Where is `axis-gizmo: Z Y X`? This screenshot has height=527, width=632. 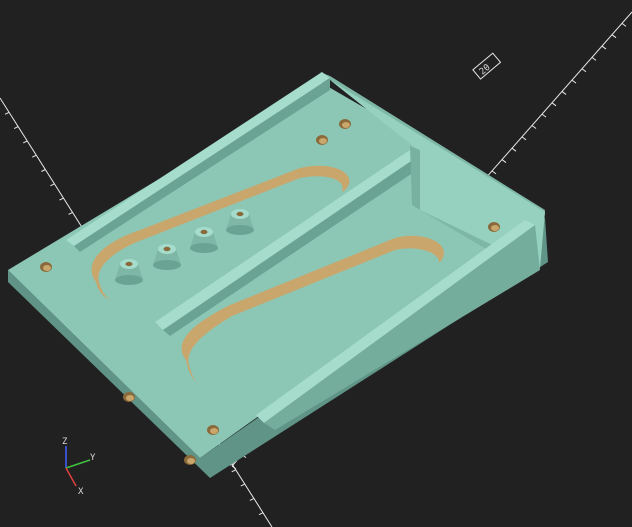 axis-gizmo: Z Y X is located at coordinates (79, 467).